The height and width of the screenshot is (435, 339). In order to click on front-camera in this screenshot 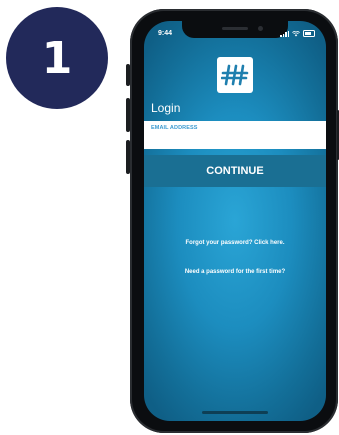, I will do `click(260, 28)`.